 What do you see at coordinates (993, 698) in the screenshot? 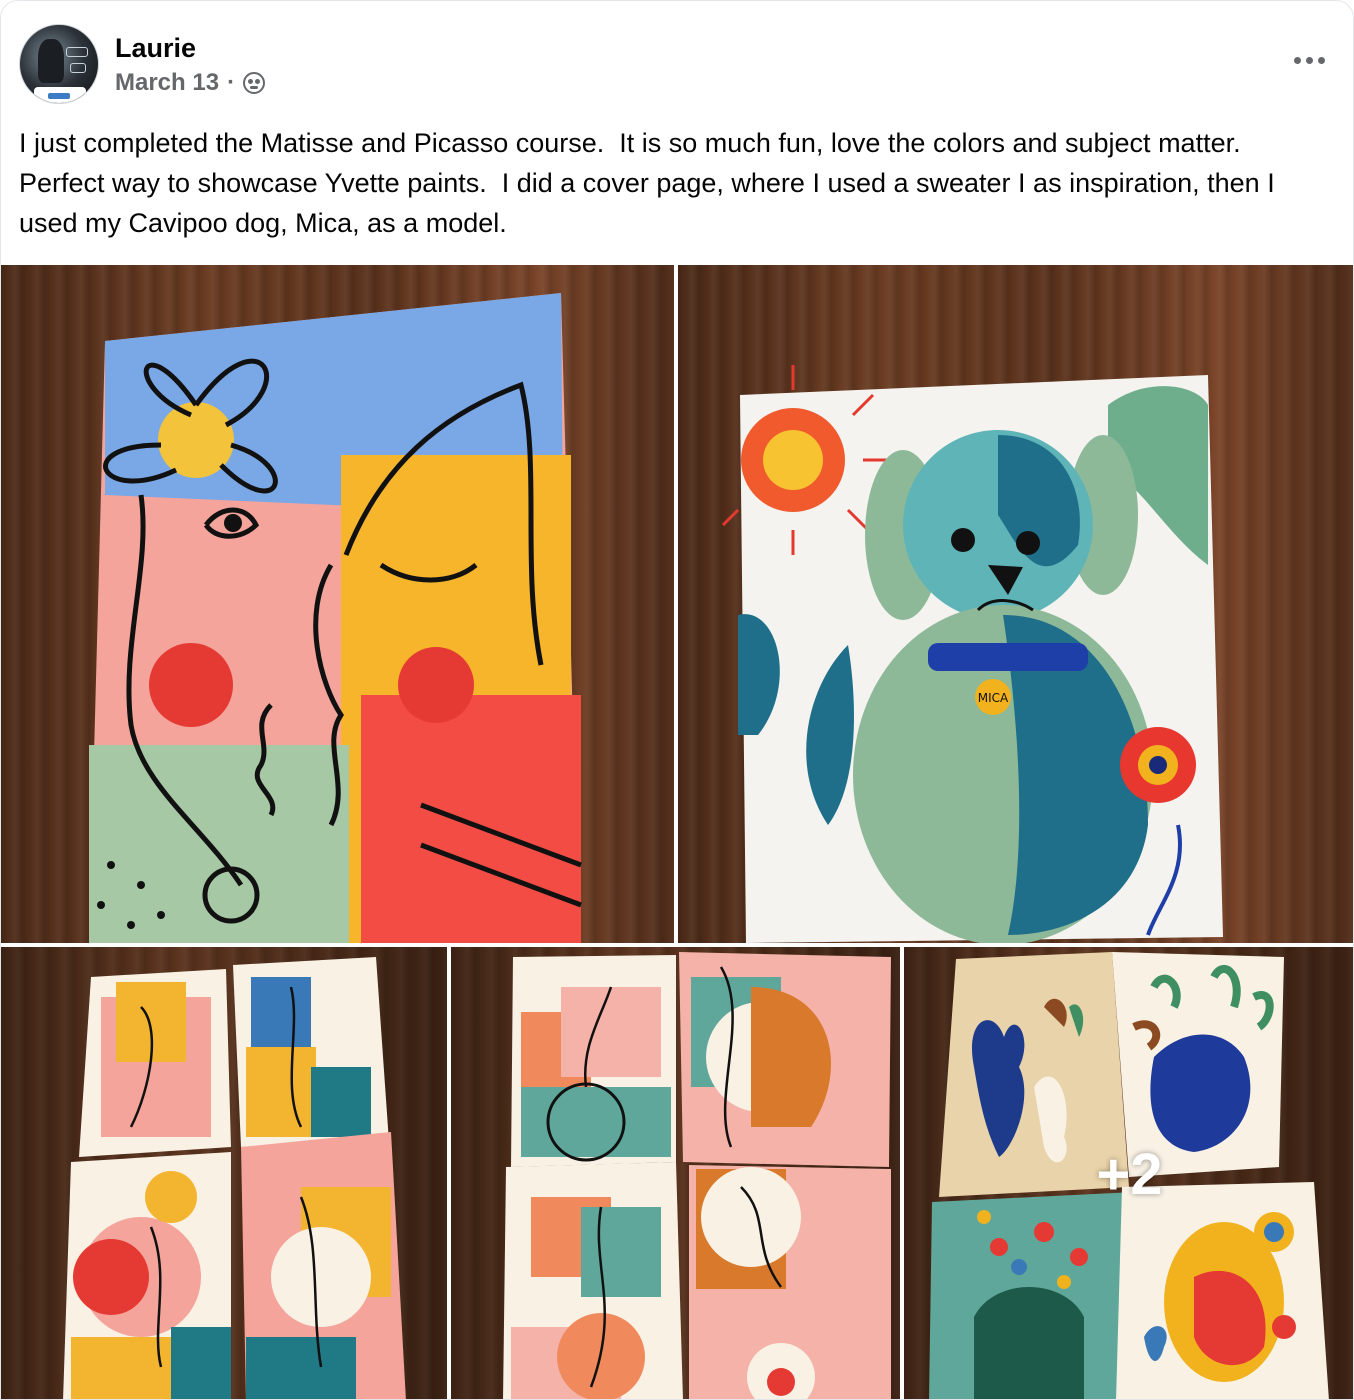
I see `collar-tag-label: MICA` at bounding box center [993, 698].